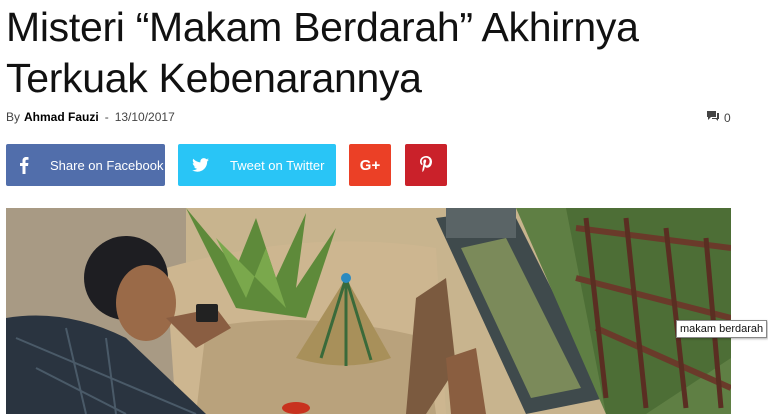  Describe the element at coordinates (277, 165) in the screenshot. I see `share-twitter-label: Tweet on Twitter` at that location.